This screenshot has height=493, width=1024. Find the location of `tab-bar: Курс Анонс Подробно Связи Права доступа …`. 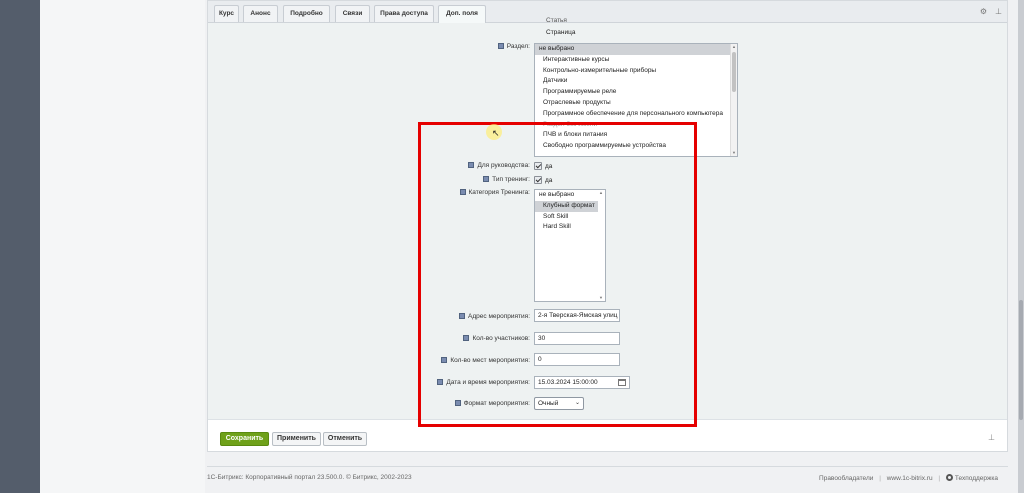

tab-bar: Курс Анонс Подробно Связи Права доступа … is located at coordinates (607, 12).